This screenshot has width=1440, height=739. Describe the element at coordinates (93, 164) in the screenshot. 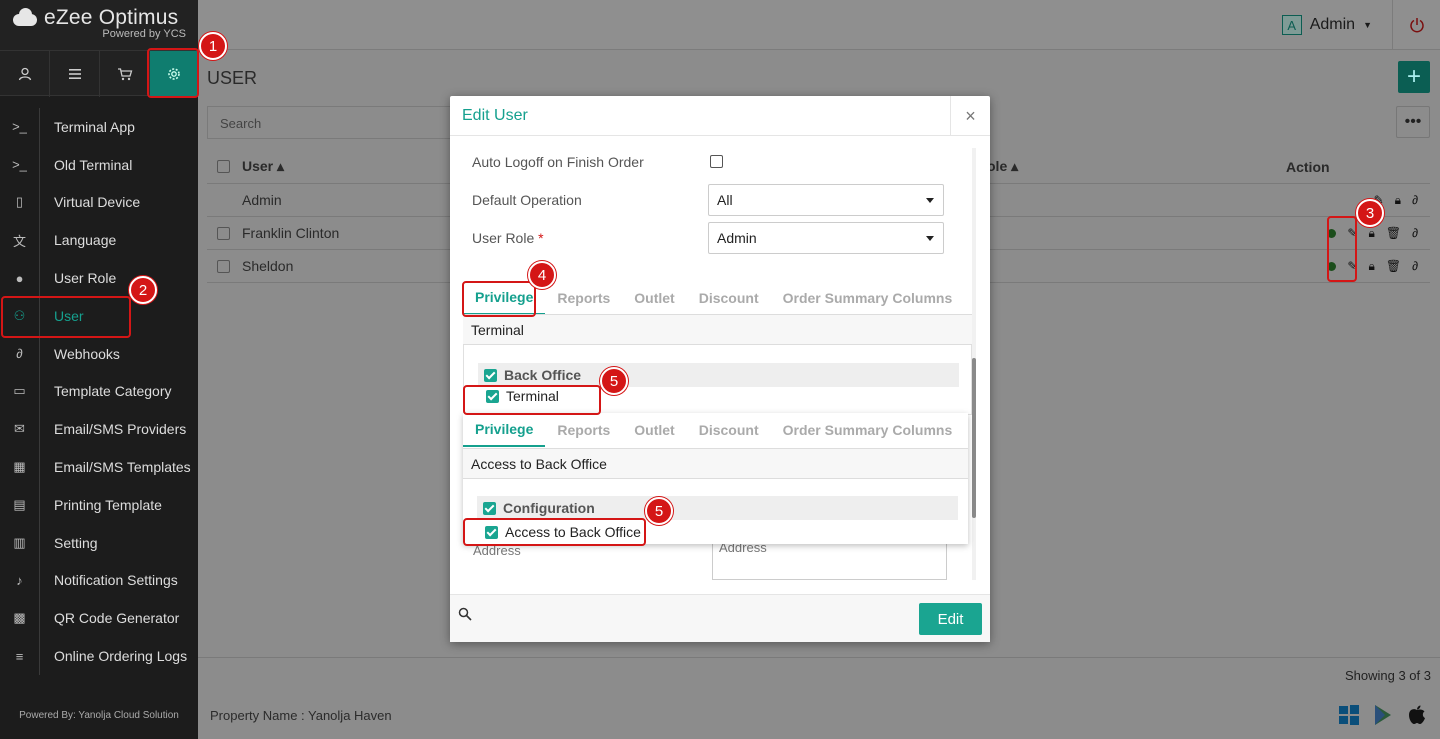

I see `sidebar-item-label: Old Terminal` at that location.